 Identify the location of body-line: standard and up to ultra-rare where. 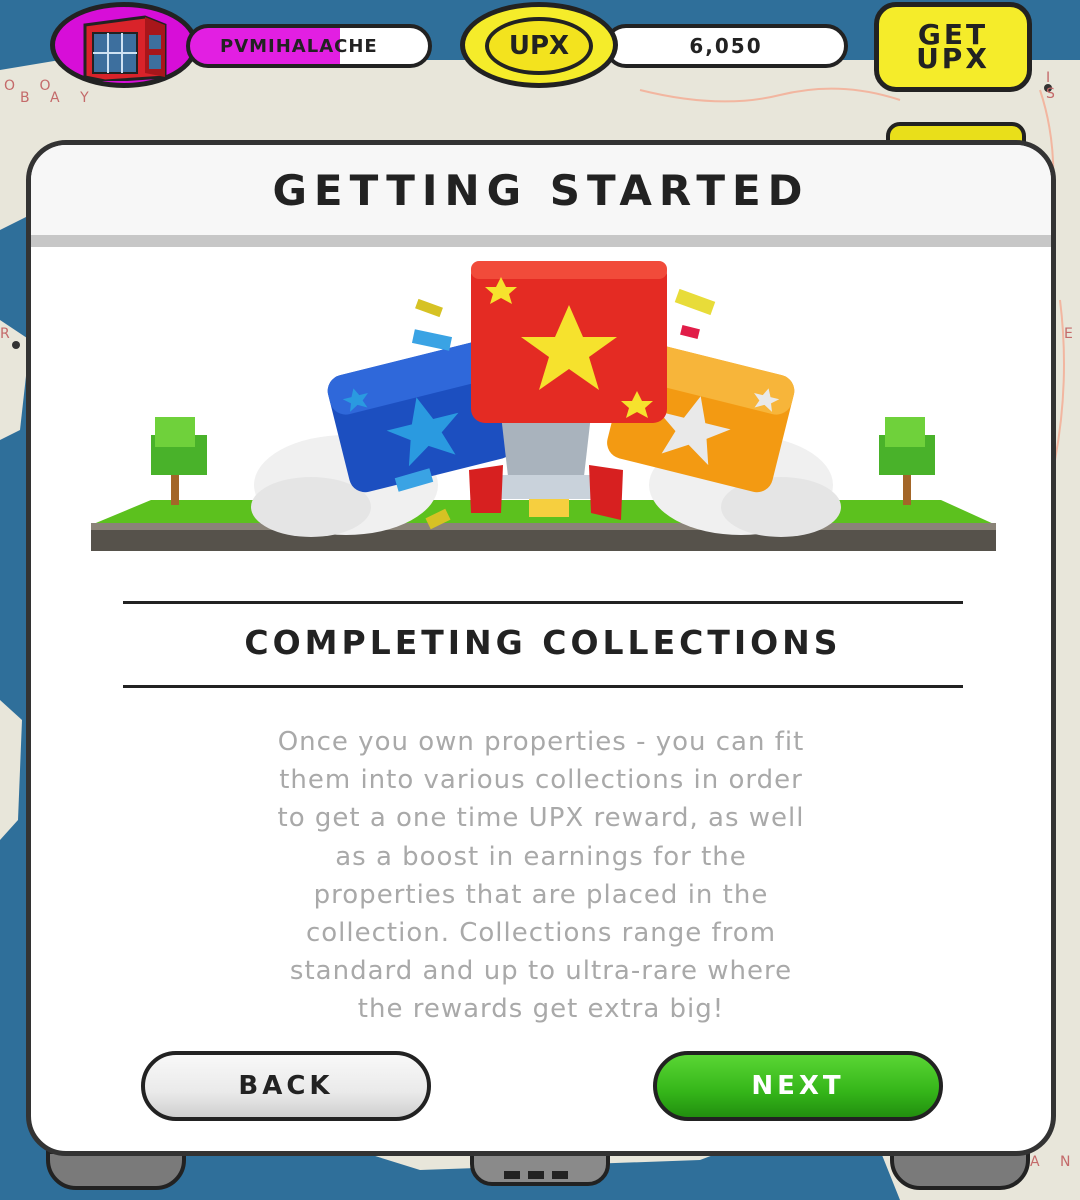
(541, 971).